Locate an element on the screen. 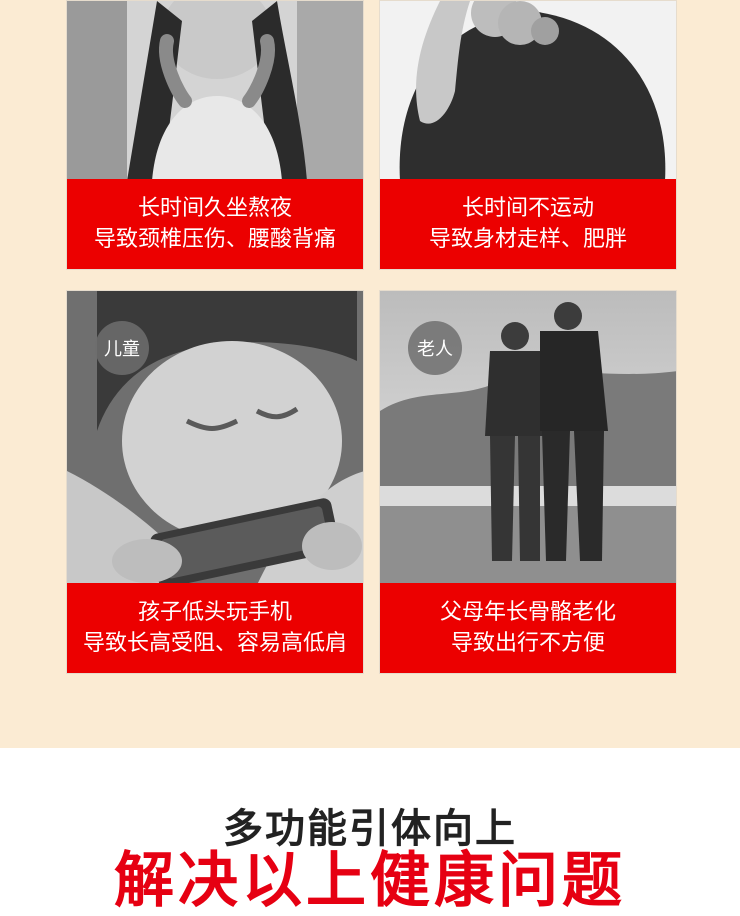 This screenshot has height=916, width=740. child-caption: 孩子低头玩手机 导致长高受阻、容易高低肩 is located at coordinates (215, 628).